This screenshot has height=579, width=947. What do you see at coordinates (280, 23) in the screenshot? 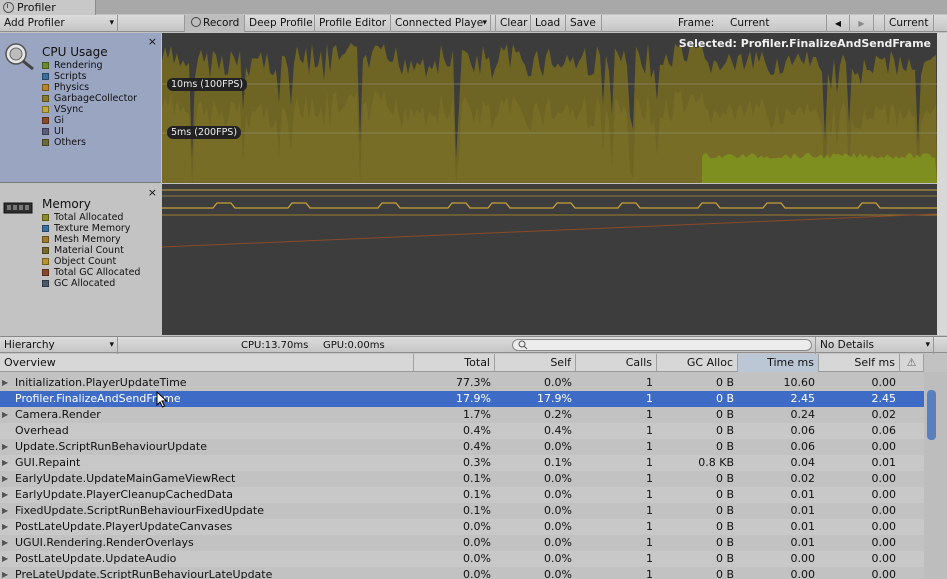
I see `deep-profile-button: Deep Profile` at bounding box center [280, 23].